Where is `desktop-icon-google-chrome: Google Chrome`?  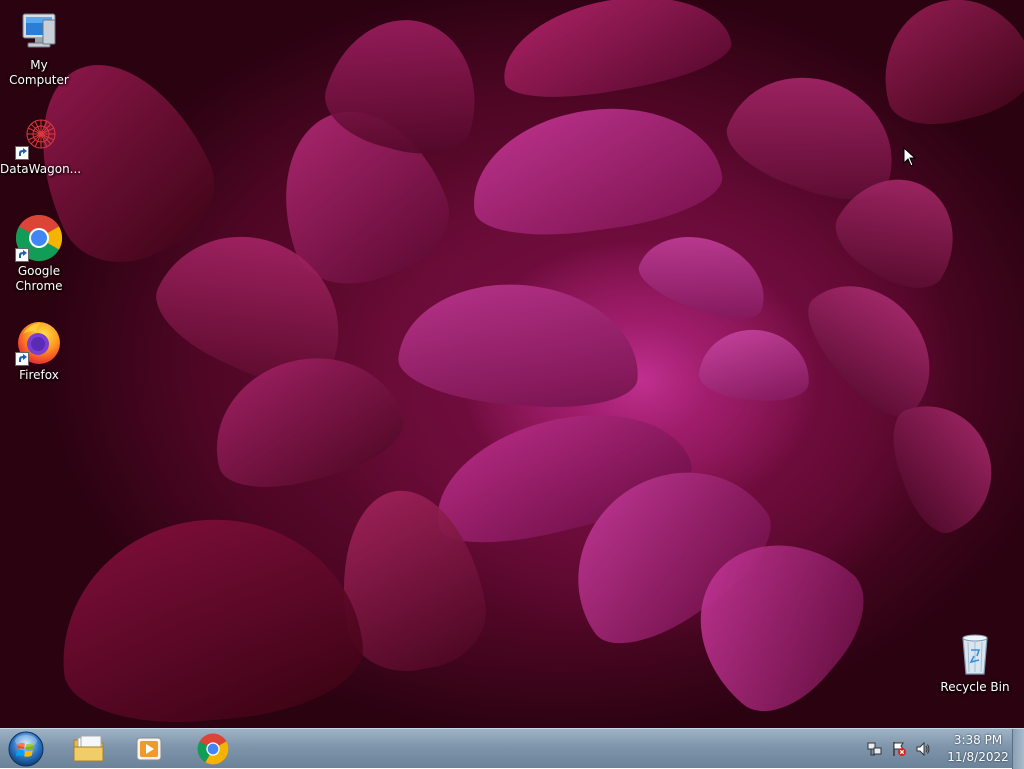 desktop-icon-google-chrome: Google Chrome is located at coordinates (39, 254).